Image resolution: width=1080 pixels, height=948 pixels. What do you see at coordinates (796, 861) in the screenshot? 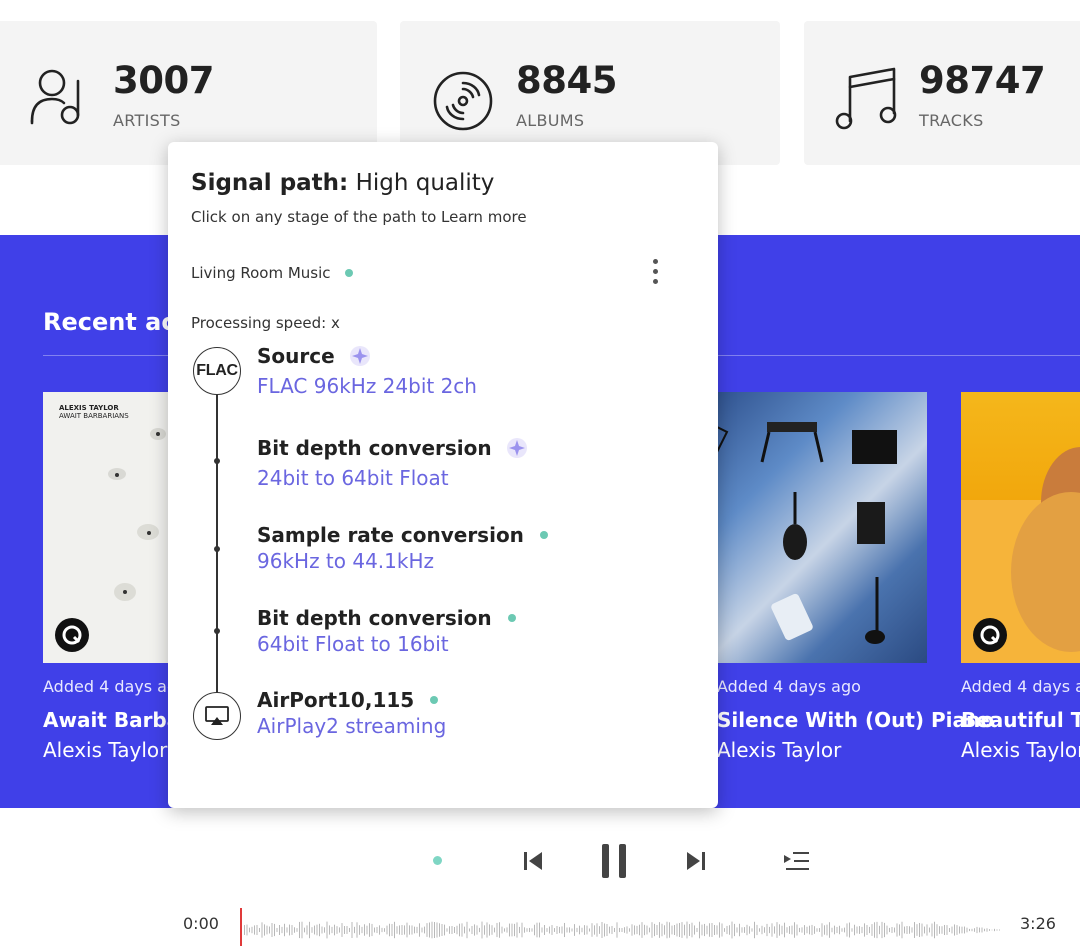
I see `queue-button` at bounding box center [796, 861].